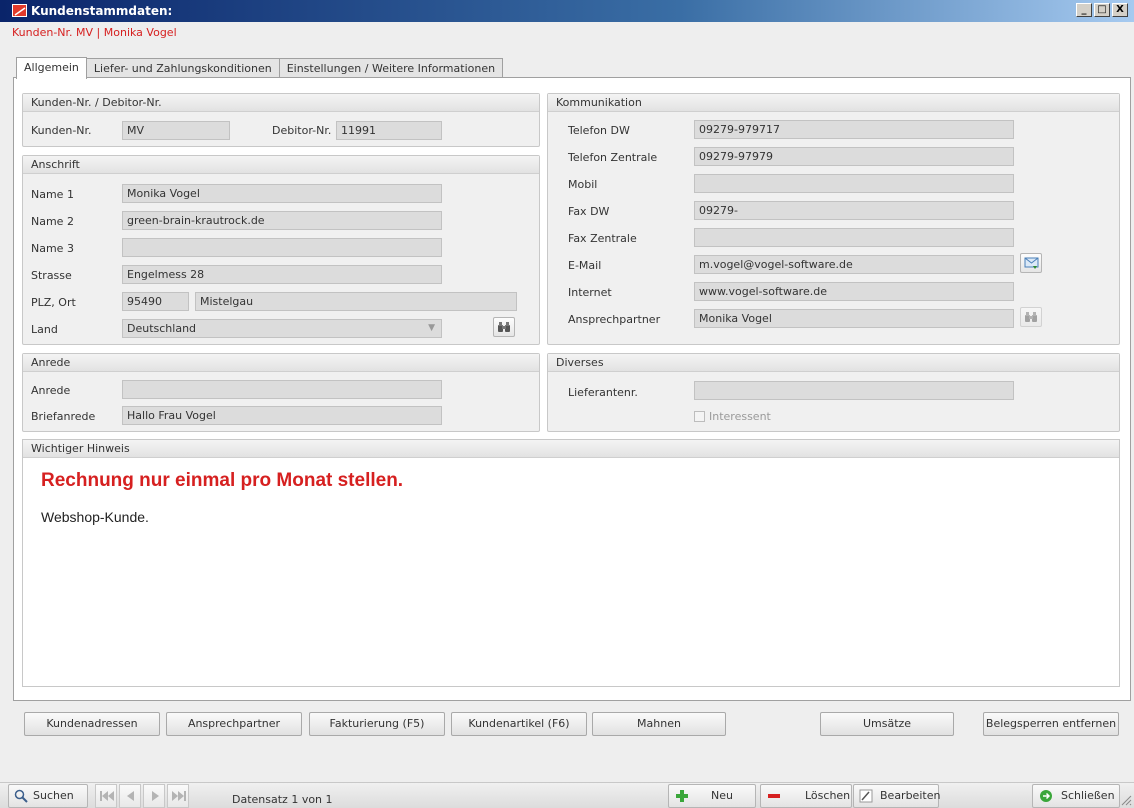  I want to click on fakturierung-button: Fakturierung (F5), so click(377, 724).